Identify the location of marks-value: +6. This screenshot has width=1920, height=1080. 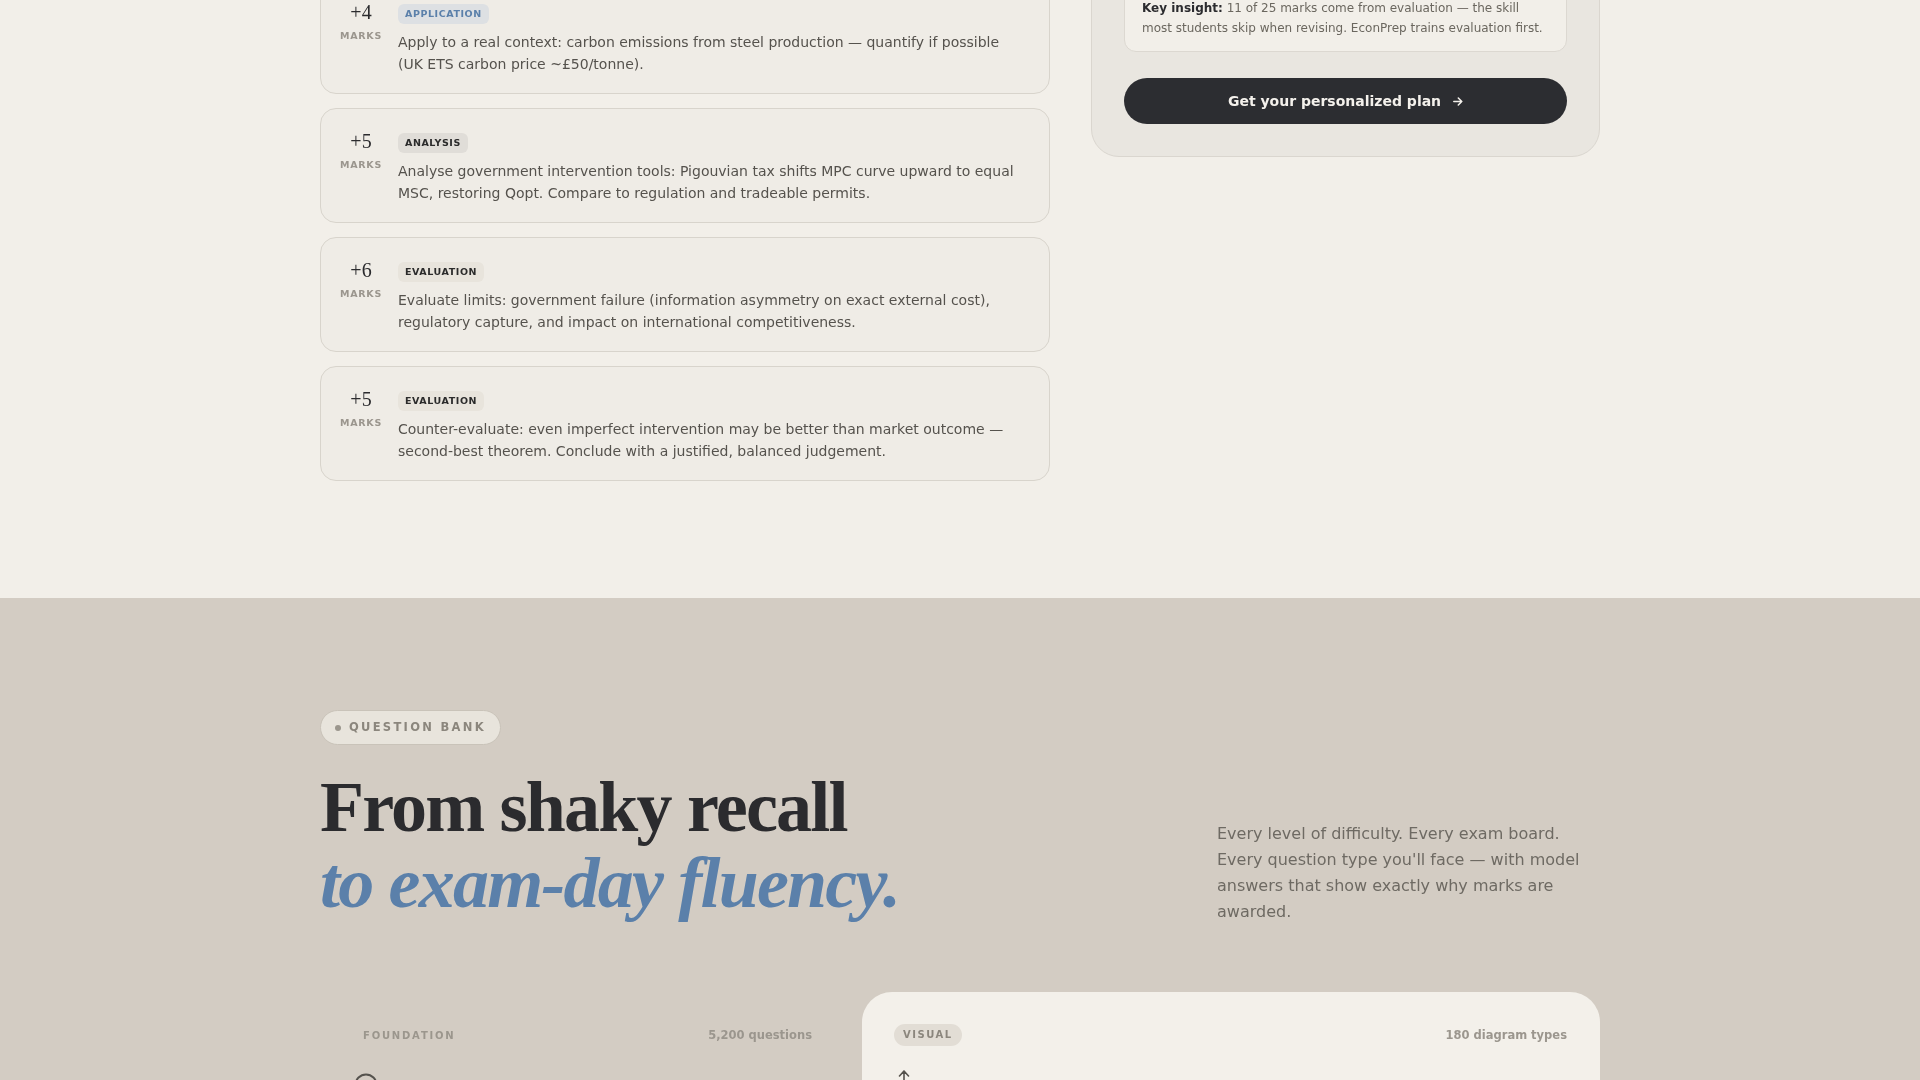
(361, 270).